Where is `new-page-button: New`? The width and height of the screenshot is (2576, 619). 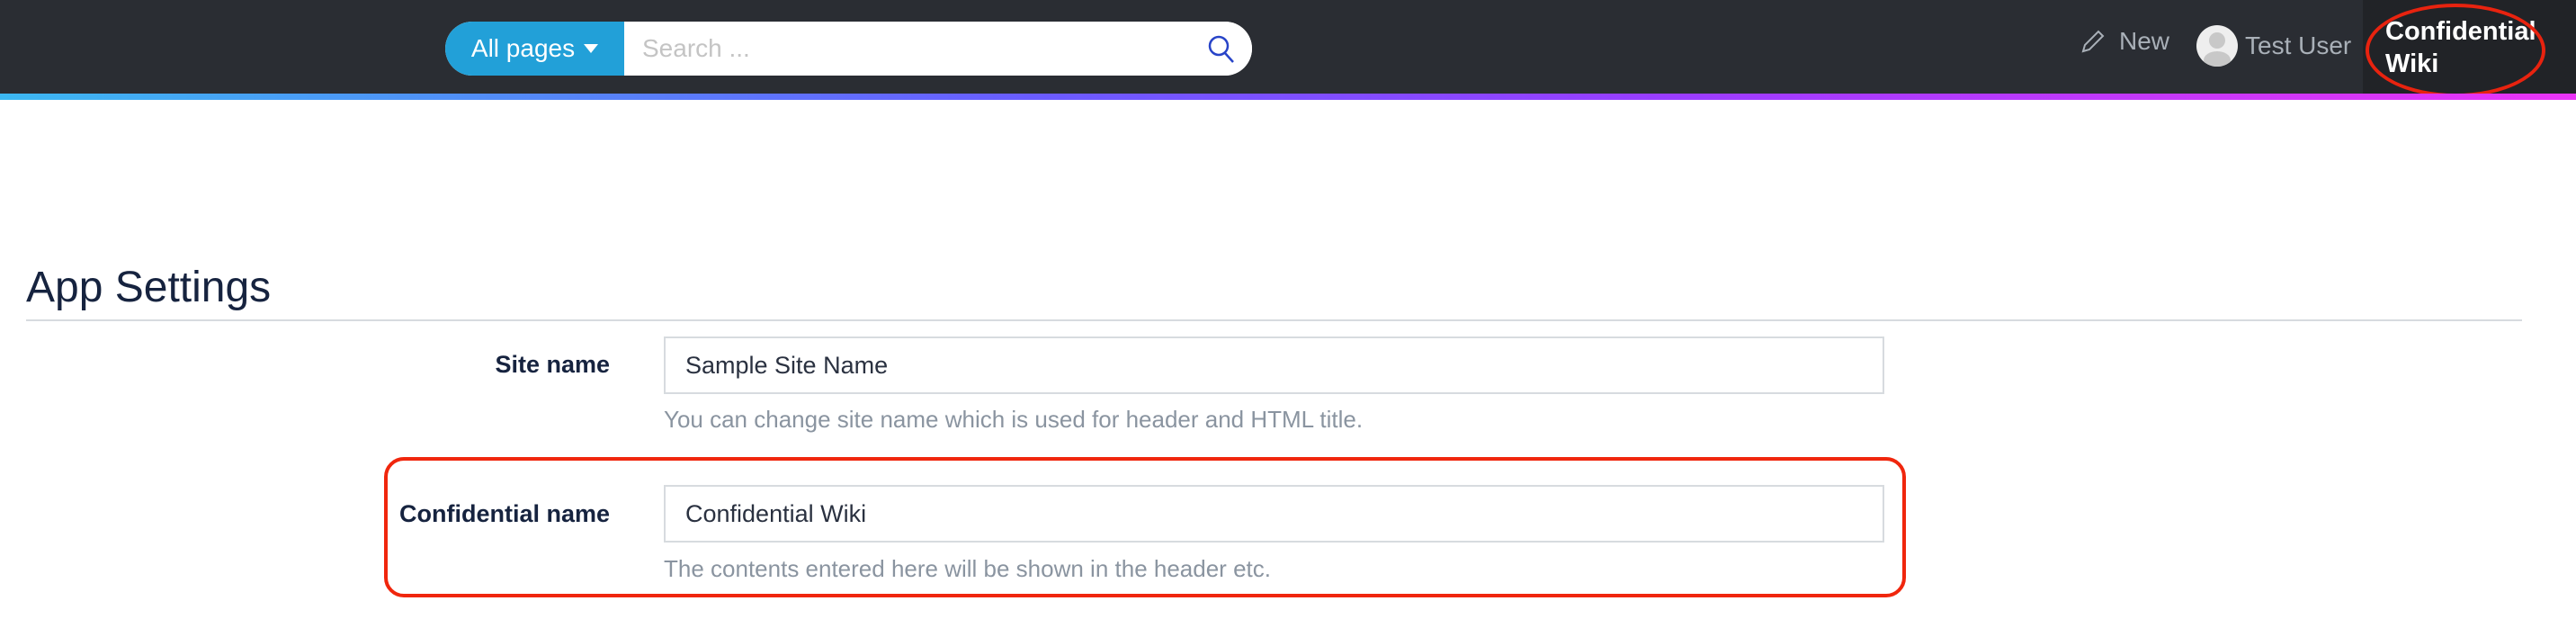 new-page-button: New is located at coordinates (2124, 41).